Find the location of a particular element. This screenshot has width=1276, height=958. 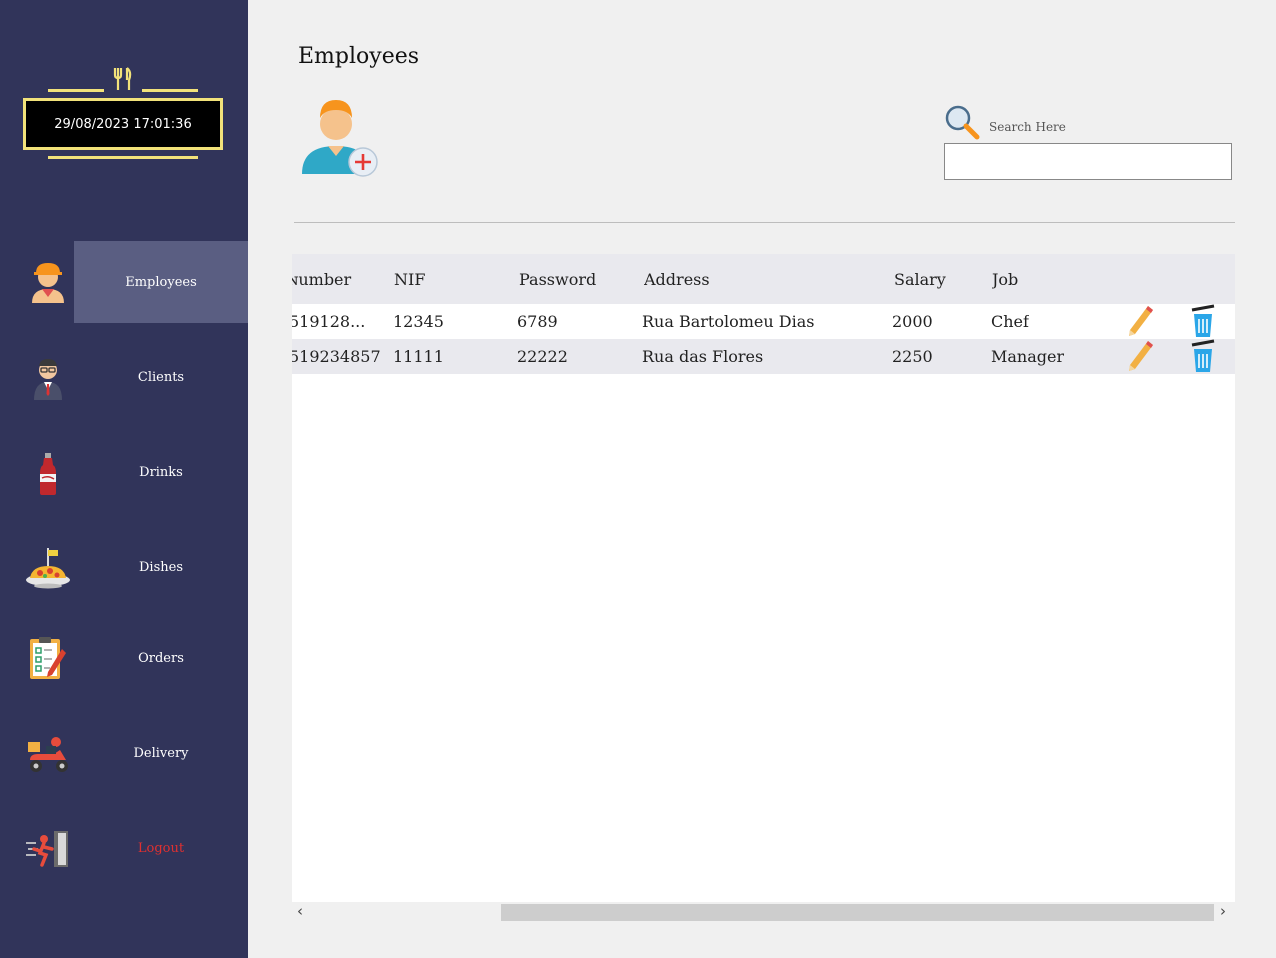

datetime-text: 29/08/2023 17:01:36 is located at coordinates (123, 124).